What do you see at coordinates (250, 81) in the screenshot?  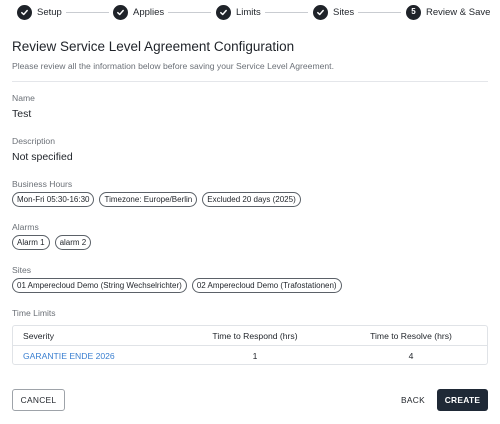 I see `divider` at bounding box center [250, 81].